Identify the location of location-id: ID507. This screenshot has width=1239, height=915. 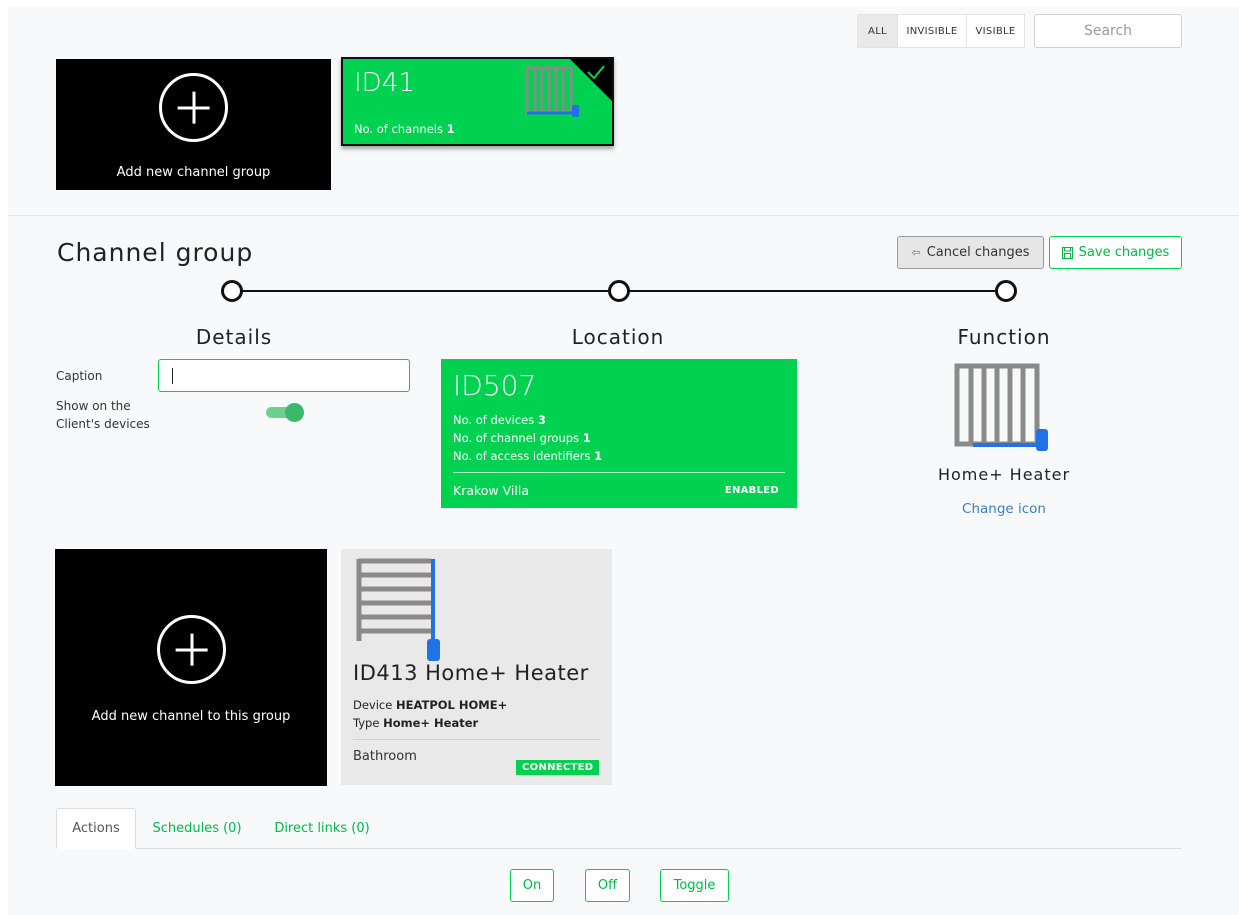
(495, 385).